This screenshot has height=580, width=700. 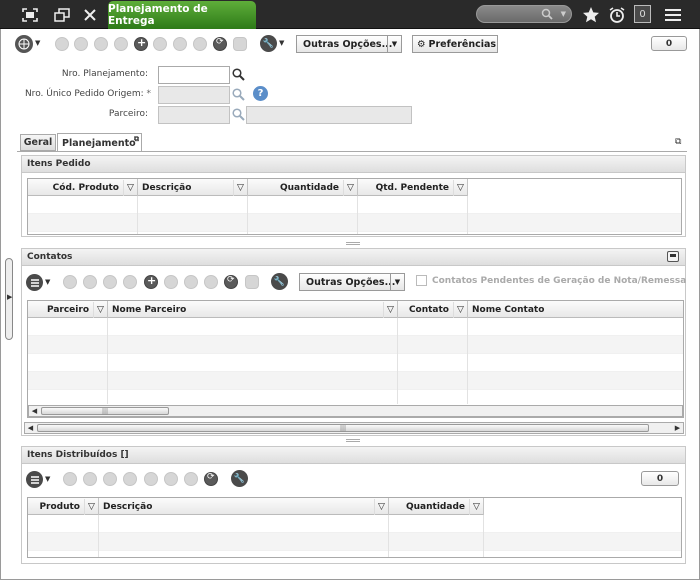 What do you see at coordinates (194, 75) in the screenshot?
I see `nro-planejamento-input` at bounding box center [194, 75].